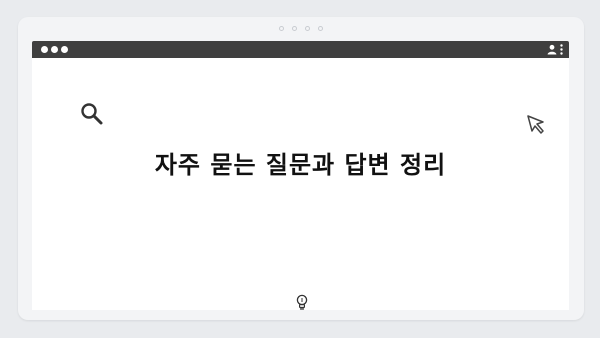 The image size is (600, 338). Describe the element at coordinates (302, 302) in the screenshot. I see `lightbulb-icon` at that location.